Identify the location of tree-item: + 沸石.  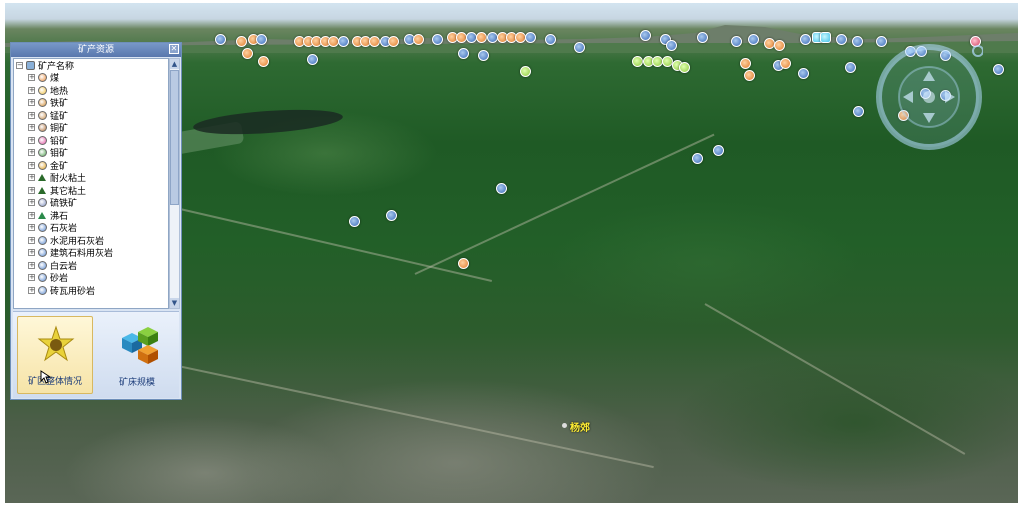
(91, 215).